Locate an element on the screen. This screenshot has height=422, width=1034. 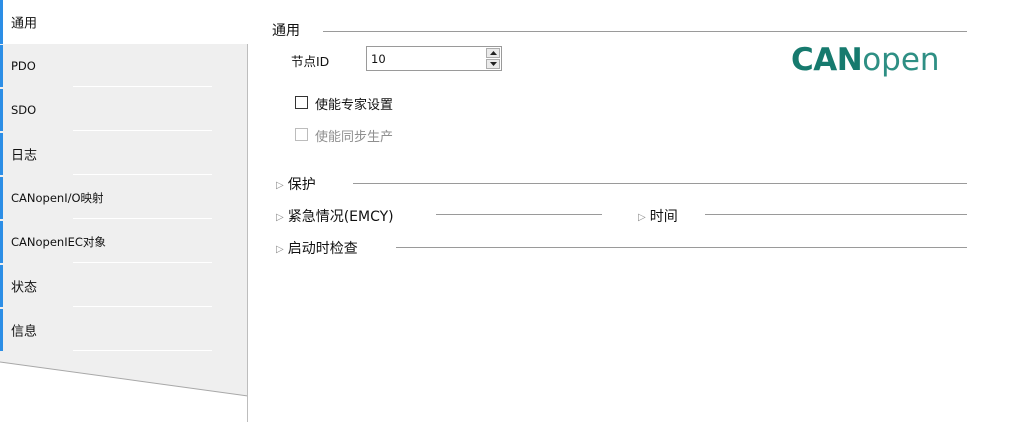
time-section-title: 时间 is located at coordinates (663, 217).